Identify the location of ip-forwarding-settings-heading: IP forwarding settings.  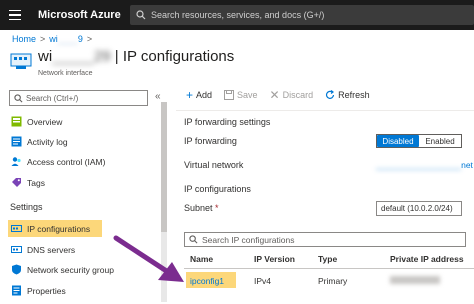
(227, 122).